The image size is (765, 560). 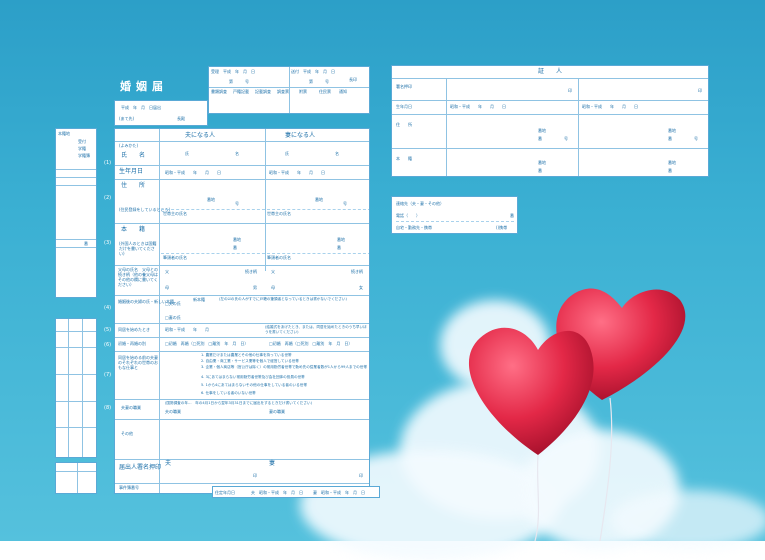 I want to click on cohabit-note: (結婚式をあげたとき、または、同居を始めたときのうち早いほうを書いてください), so click(x=316, y=329).